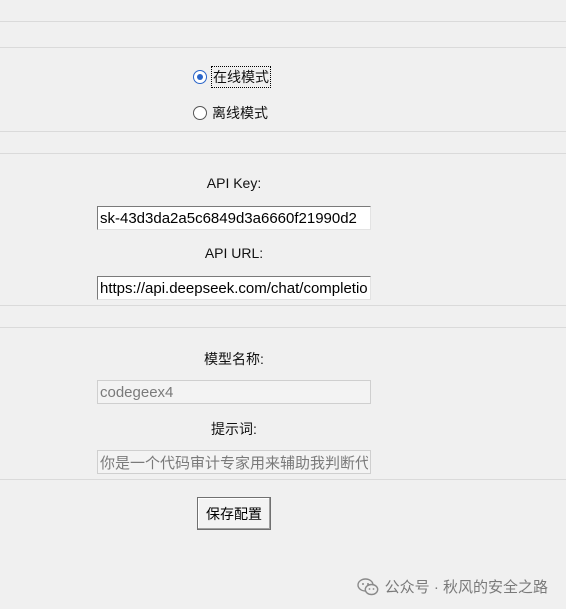 The width and height of the screenshot is (566, 609). What do you see at coordinates (466, 587) in the screenshot?
I see `watermark-text: 公众号 · 秋风的安全之路` at bounding box center [466, 587].